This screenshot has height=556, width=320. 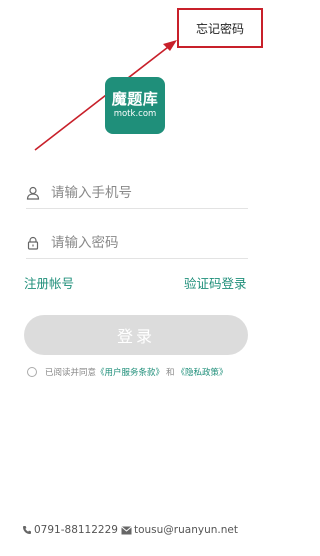 What do you see at coordinates (135, 99) in the screenshot?
I see `logo-title: 魔题库` at bounding box center [135, 99].